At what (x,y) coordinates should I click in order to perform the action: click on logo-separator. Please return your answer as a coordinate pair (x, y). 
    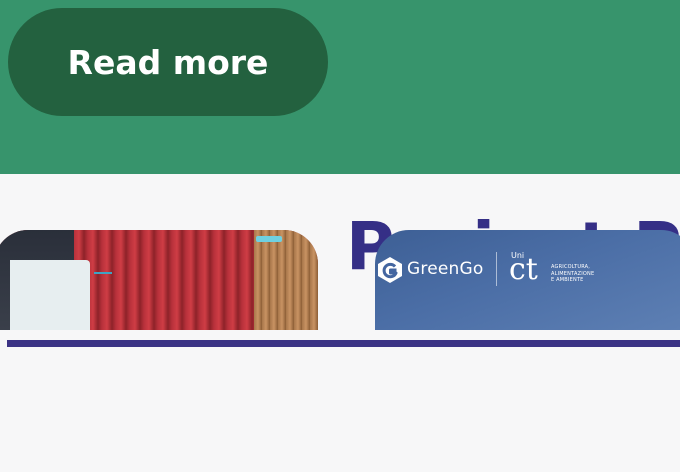
    Looking at the image, I should click on (496, 269).